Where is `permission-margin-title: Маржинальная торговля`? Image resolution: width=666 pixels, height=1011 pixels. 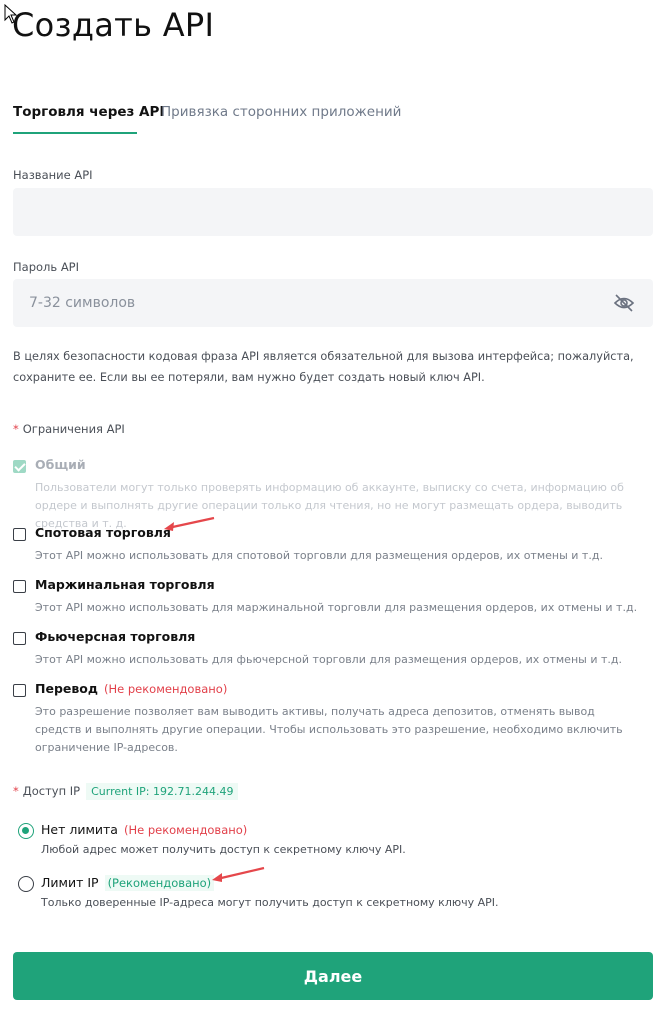 permission-margin-title: Маржинальная торговля is located at coordinates (125, 584).